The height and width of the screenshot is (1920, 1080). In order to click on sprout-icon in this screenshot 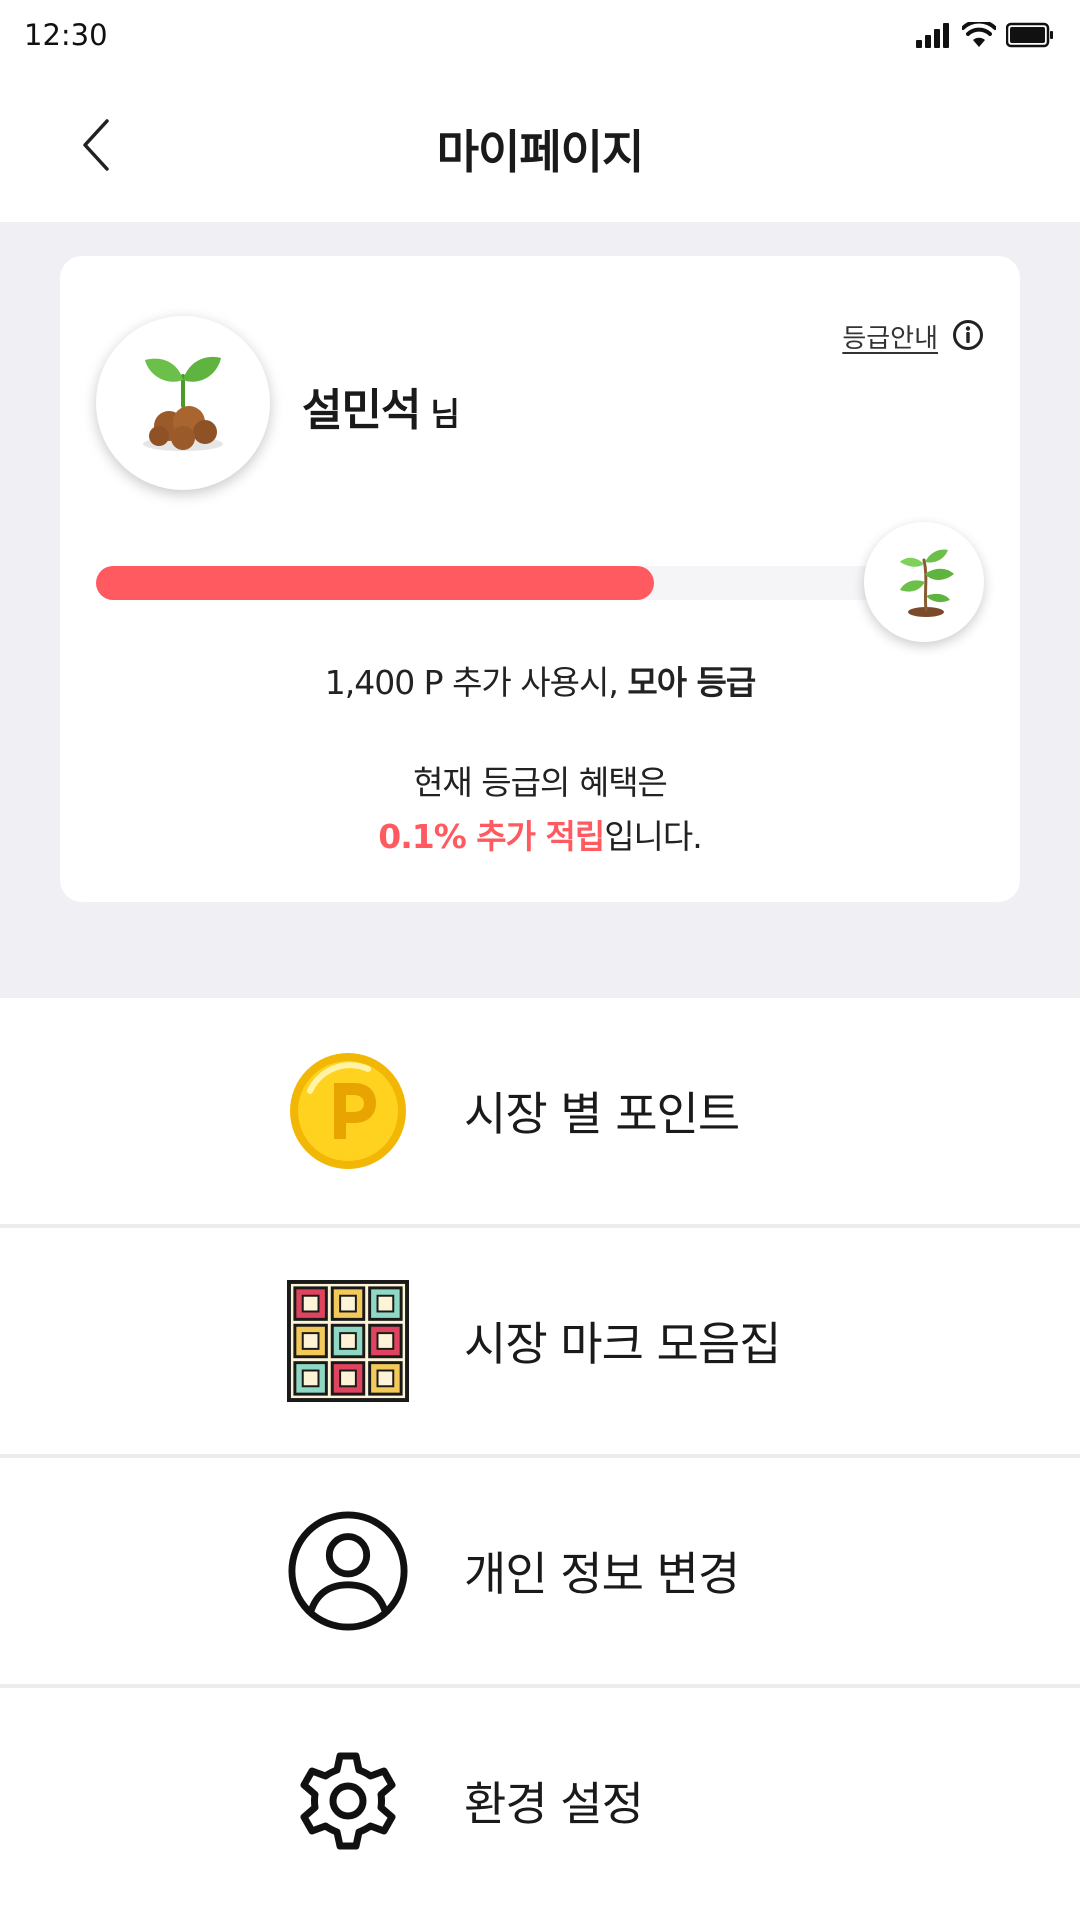, I will do `click(183, 403)`.